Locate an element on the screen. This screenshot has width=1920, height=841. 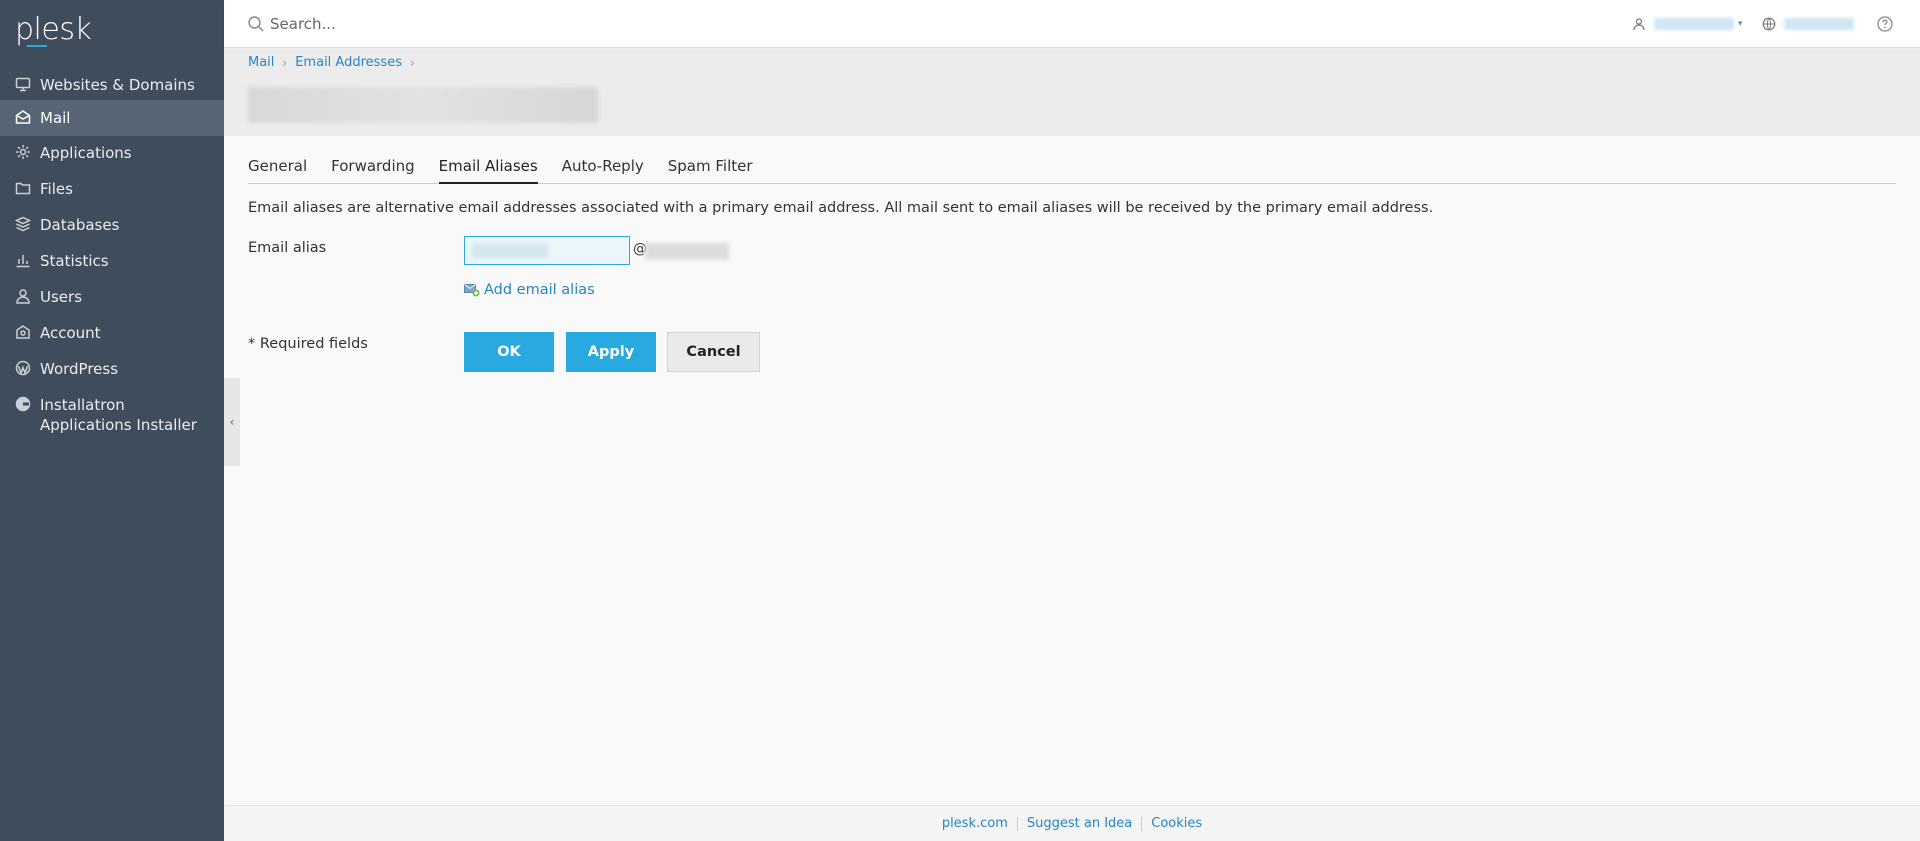
top-bar: ▾ is located at coordinates (1072, 24).